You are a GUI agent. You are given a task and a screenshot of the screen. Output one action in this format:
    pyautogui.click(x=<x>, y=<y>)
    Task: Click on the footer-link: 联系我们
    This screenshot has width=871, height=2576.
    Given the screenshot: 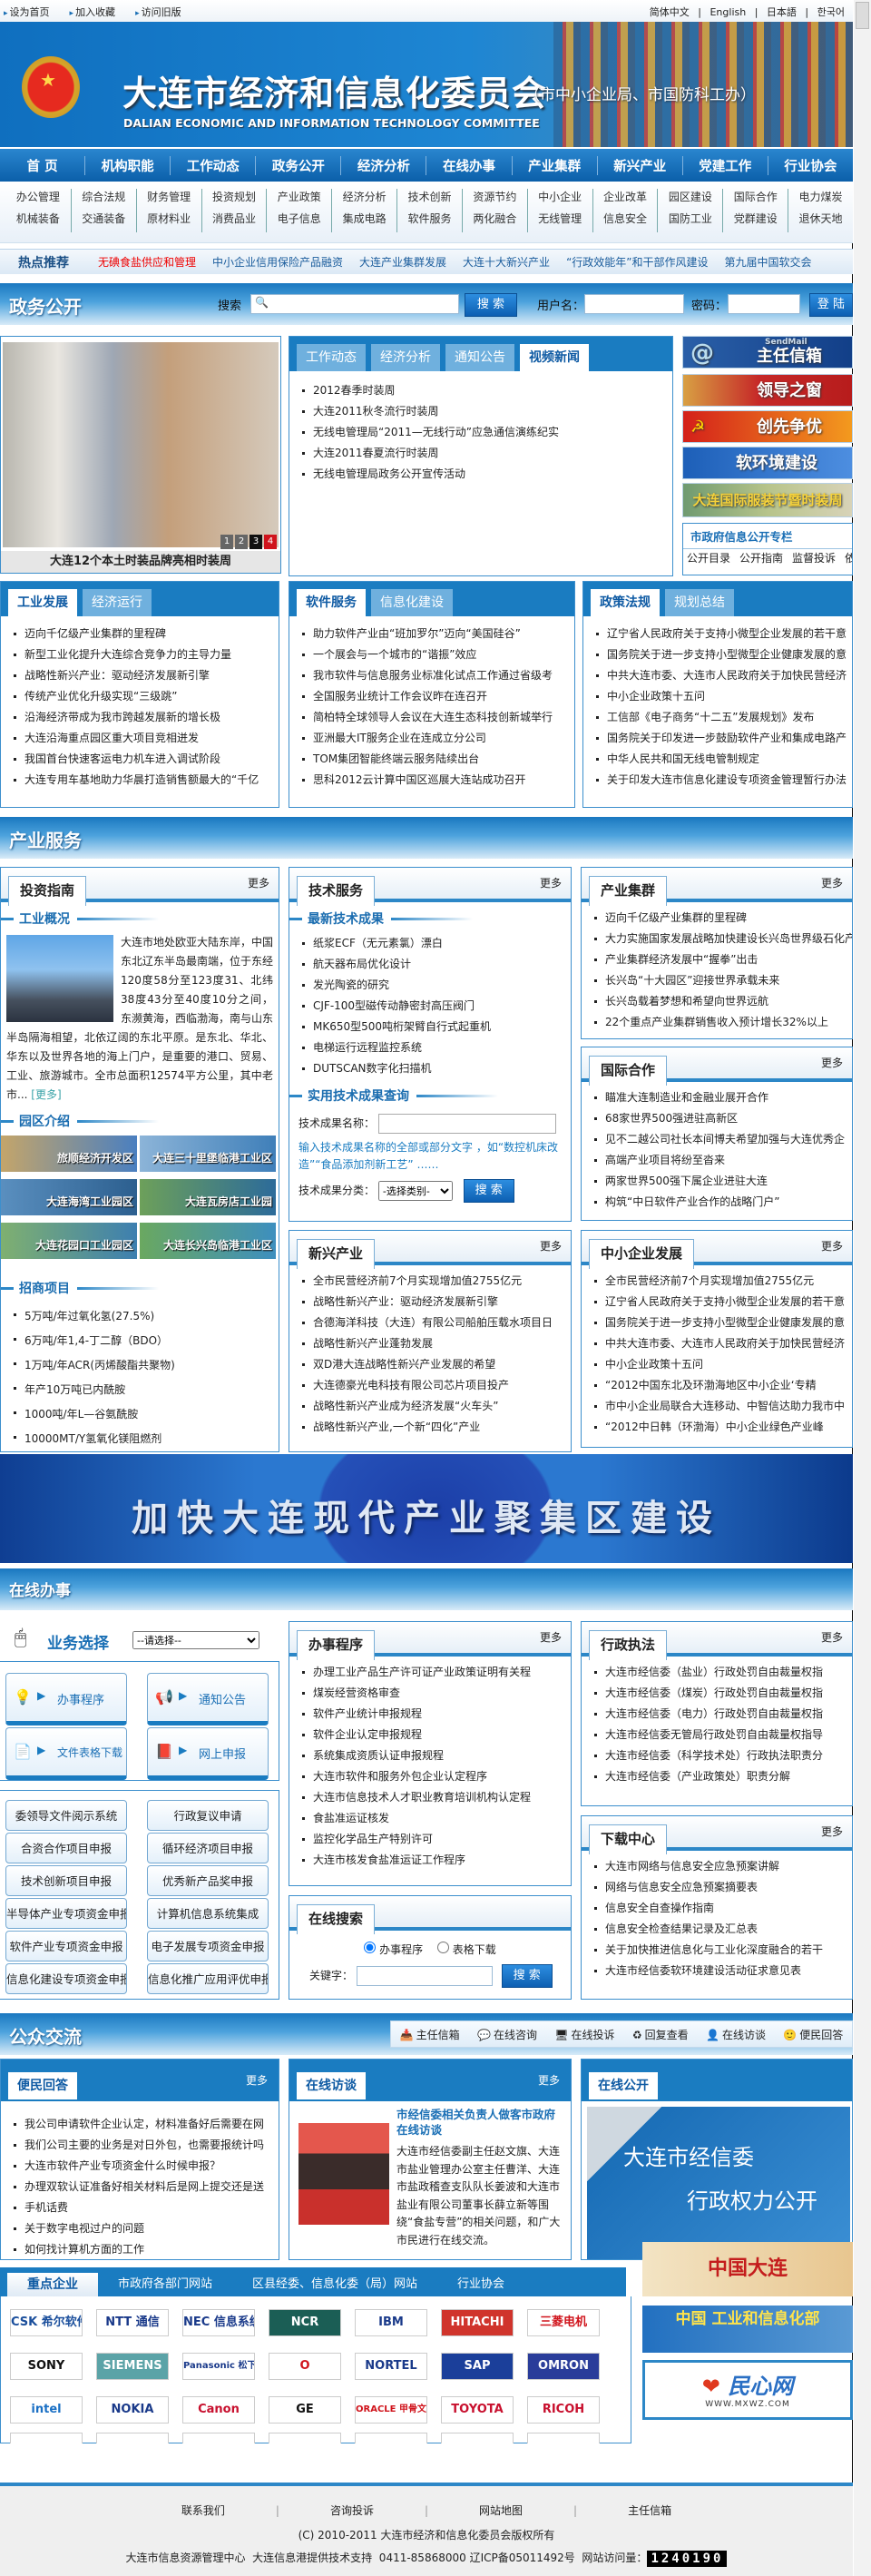 What is the action you would take?
    pyautogui.click(x=203, y=2510)
    